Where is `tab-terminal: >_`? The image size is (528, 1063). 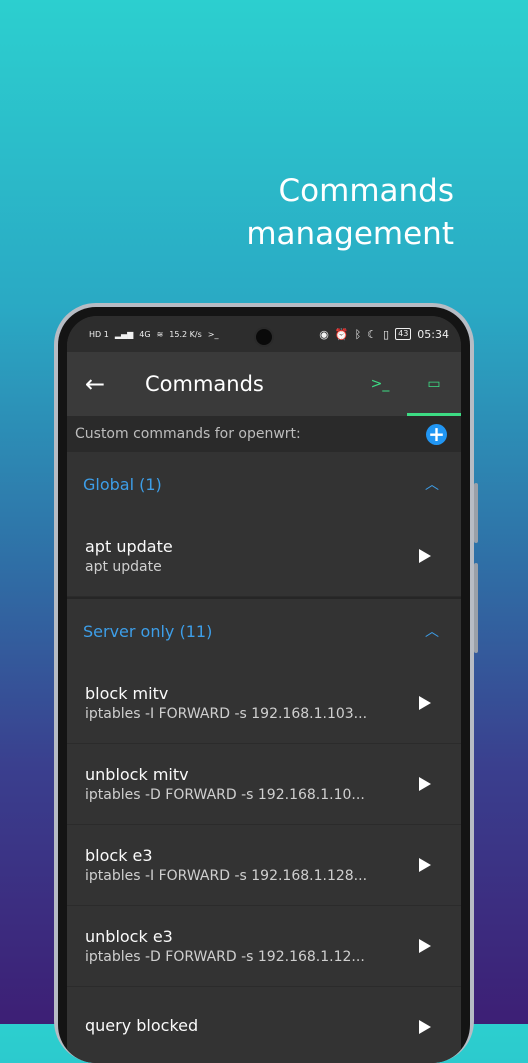 tab-terminal: >_ is located at coordinates (380, 384).